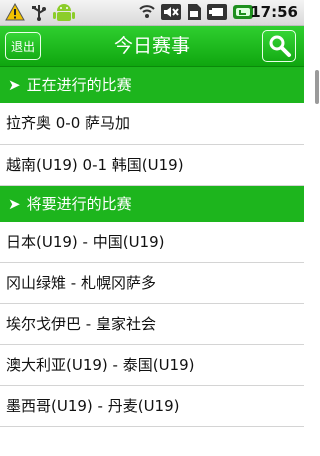 This screenshot has width=320, height=456. Describe the element at coordinates (39, 14) in the screenshot. I see `usb-icon` at that location.